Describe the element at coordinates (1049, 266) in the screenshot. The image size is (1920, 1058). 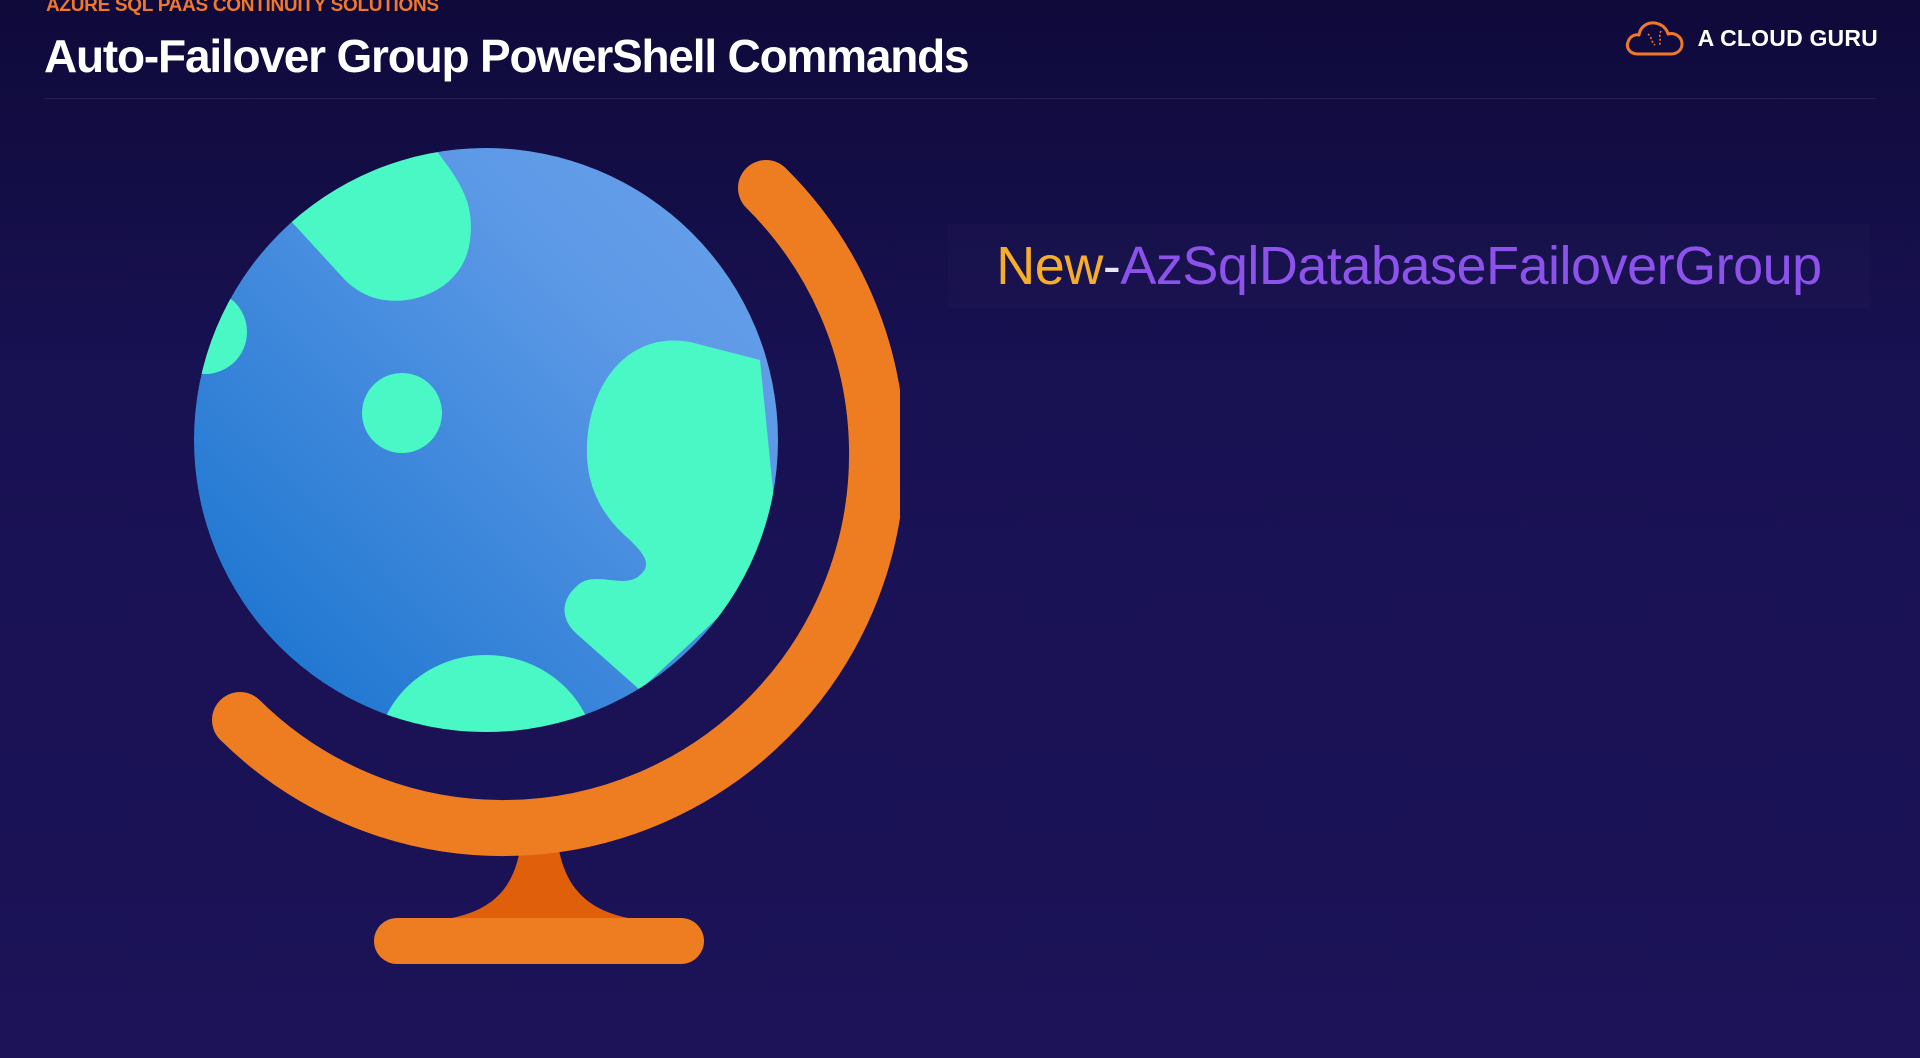
I see `command-verb: New` at that location.